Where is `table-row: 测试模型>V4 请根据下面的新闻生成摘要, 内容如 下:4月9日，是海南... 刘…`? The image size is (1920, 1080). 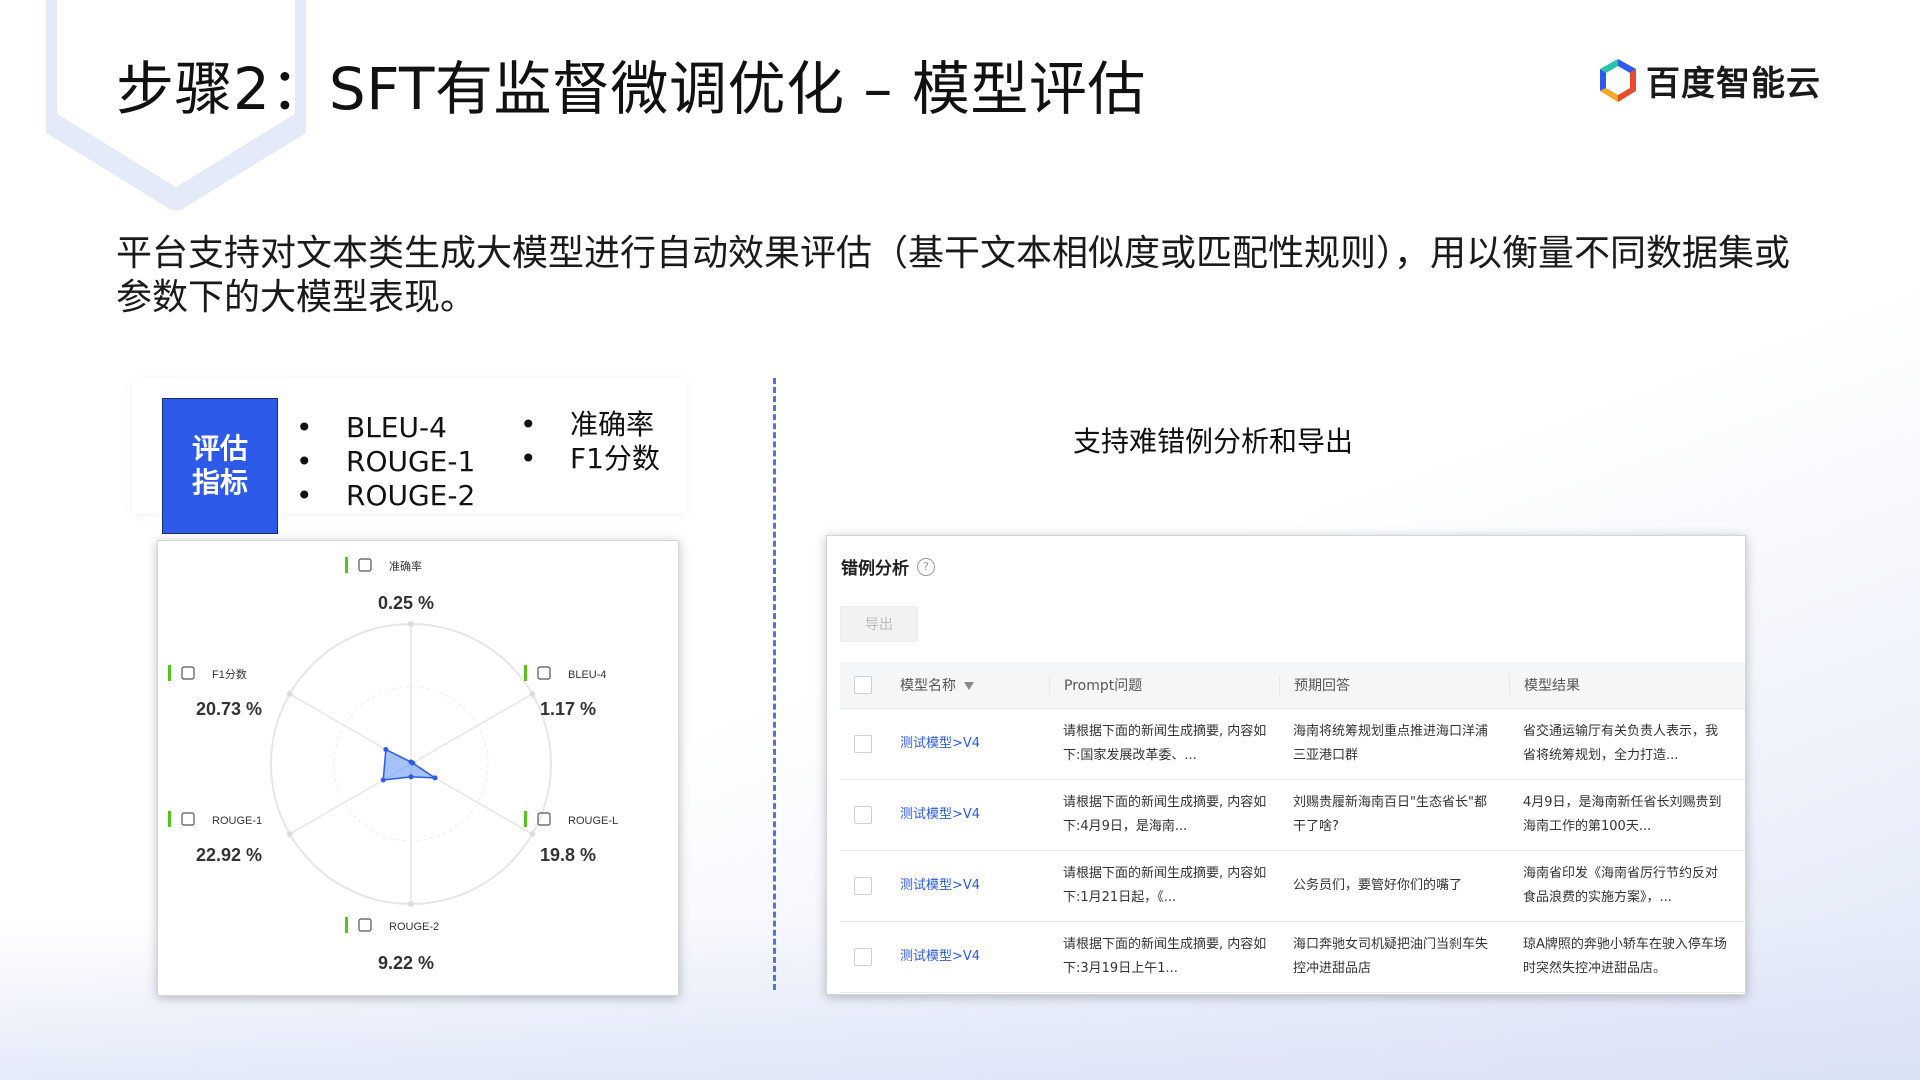
table-row: 测试模型>V4 请根据下面的新闻生成摘要, 内容如 下:4月9日，是海南... 刘… is located at coordinates (1292, 815).